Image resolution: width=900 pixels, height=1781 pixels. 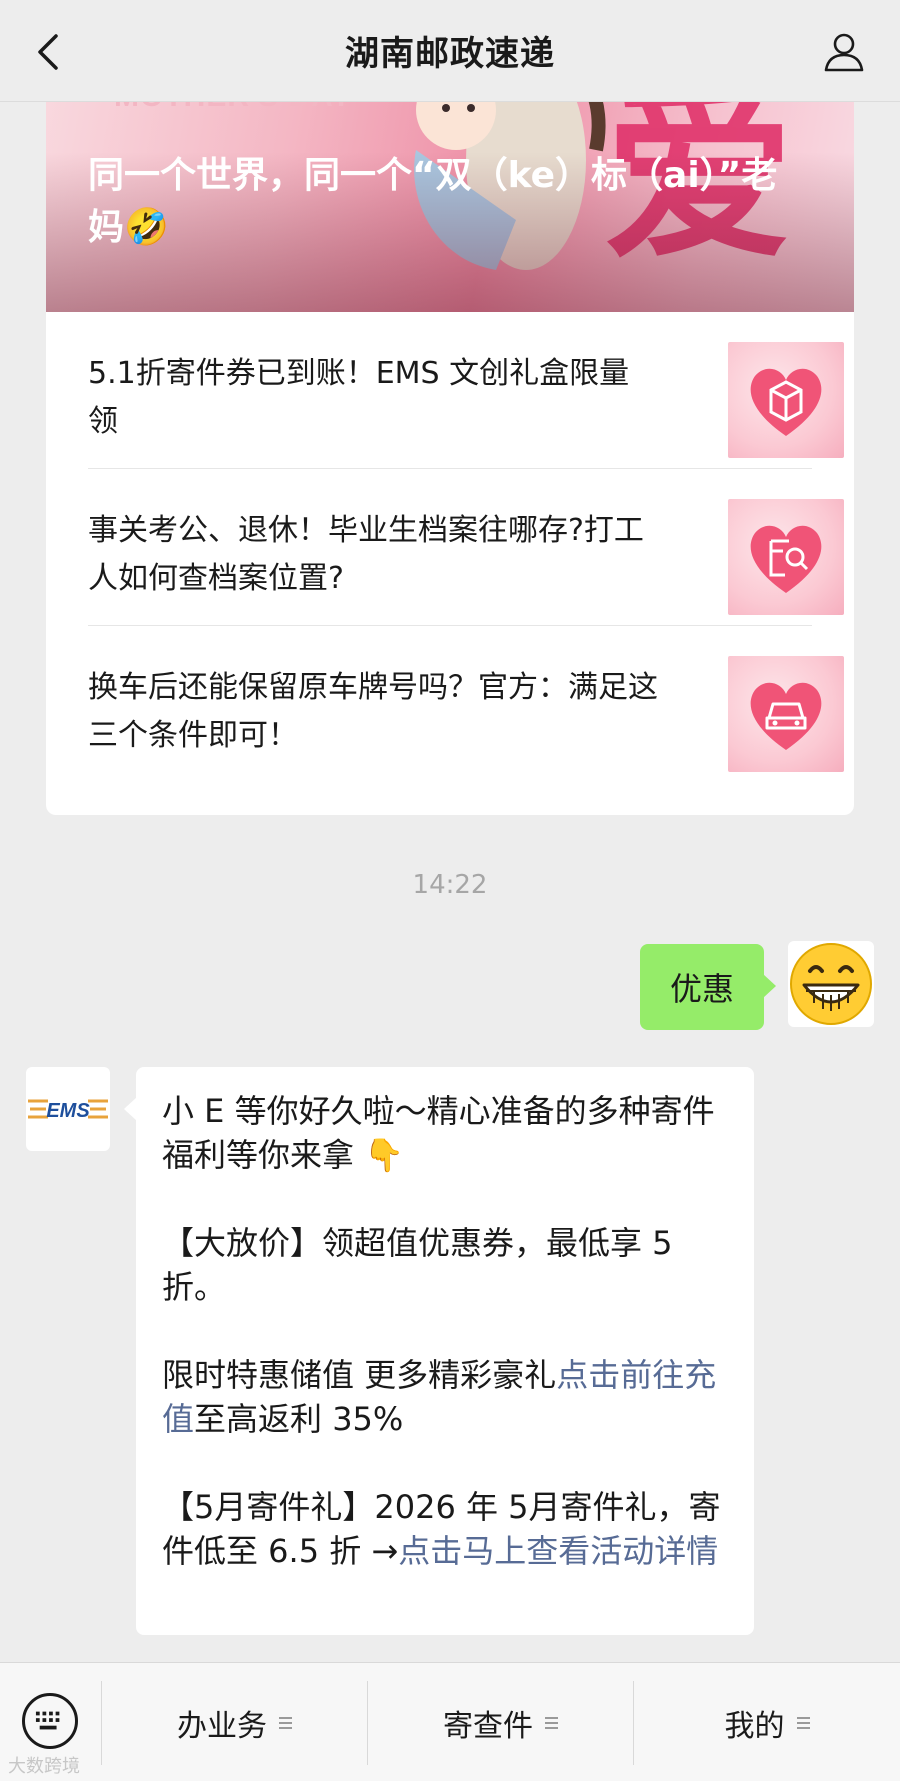 What do you see at coordinates (438, 1133) in the screenshot?
I see `message-paragraph: 小 E 等你好久啦～精心准备的多种寄件福利等你来拿 👇` at bounding box center [438, 1133].